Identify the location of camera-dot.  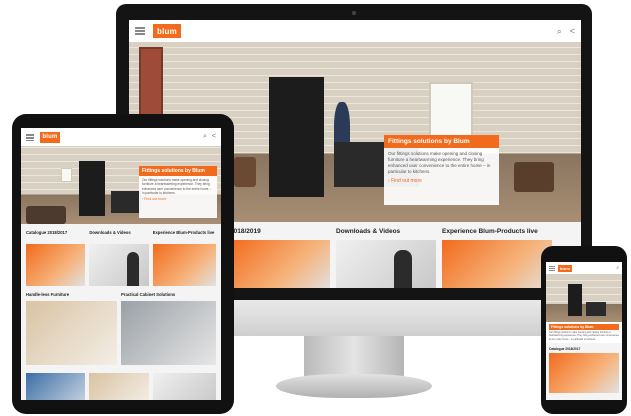
(354, 13).